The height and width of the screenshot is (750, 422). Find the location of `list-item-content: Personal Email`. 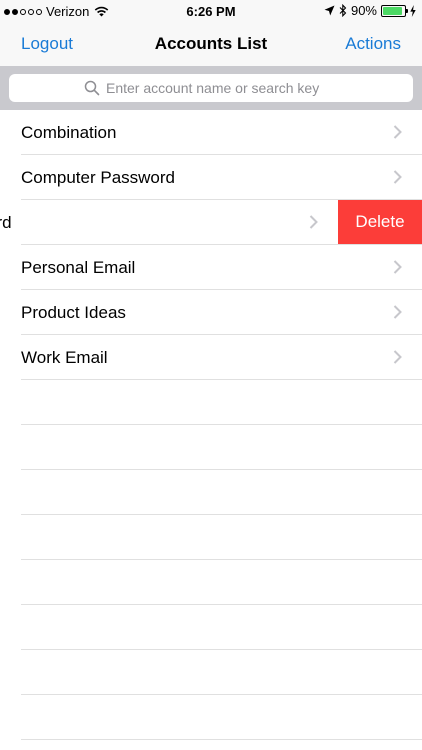

list-item-content: Personal Email is located at coordinates (211, 267).